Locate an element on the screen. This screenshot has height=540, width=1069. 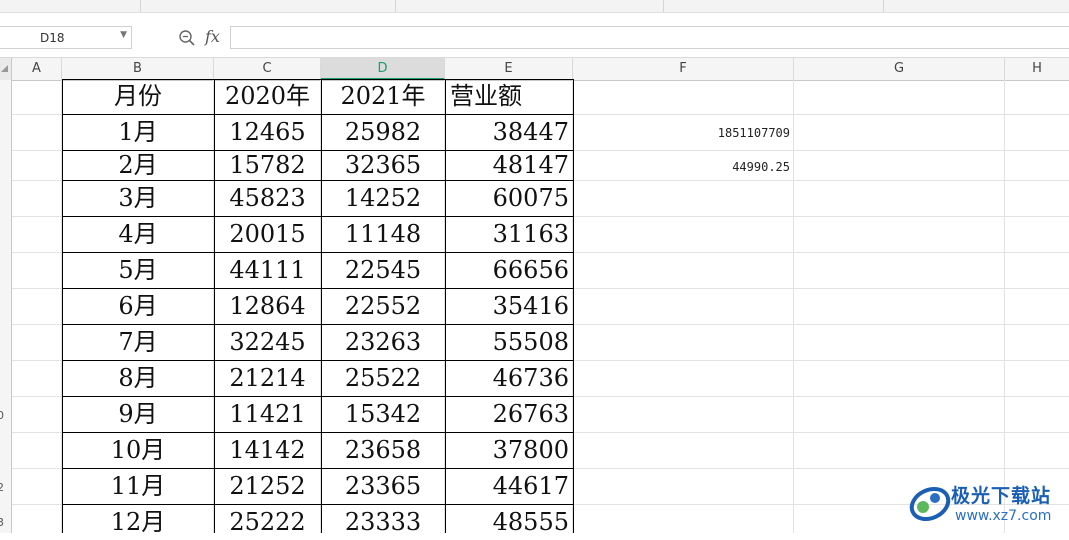
table-cell: 48555 is located at coordinates (509, 522).